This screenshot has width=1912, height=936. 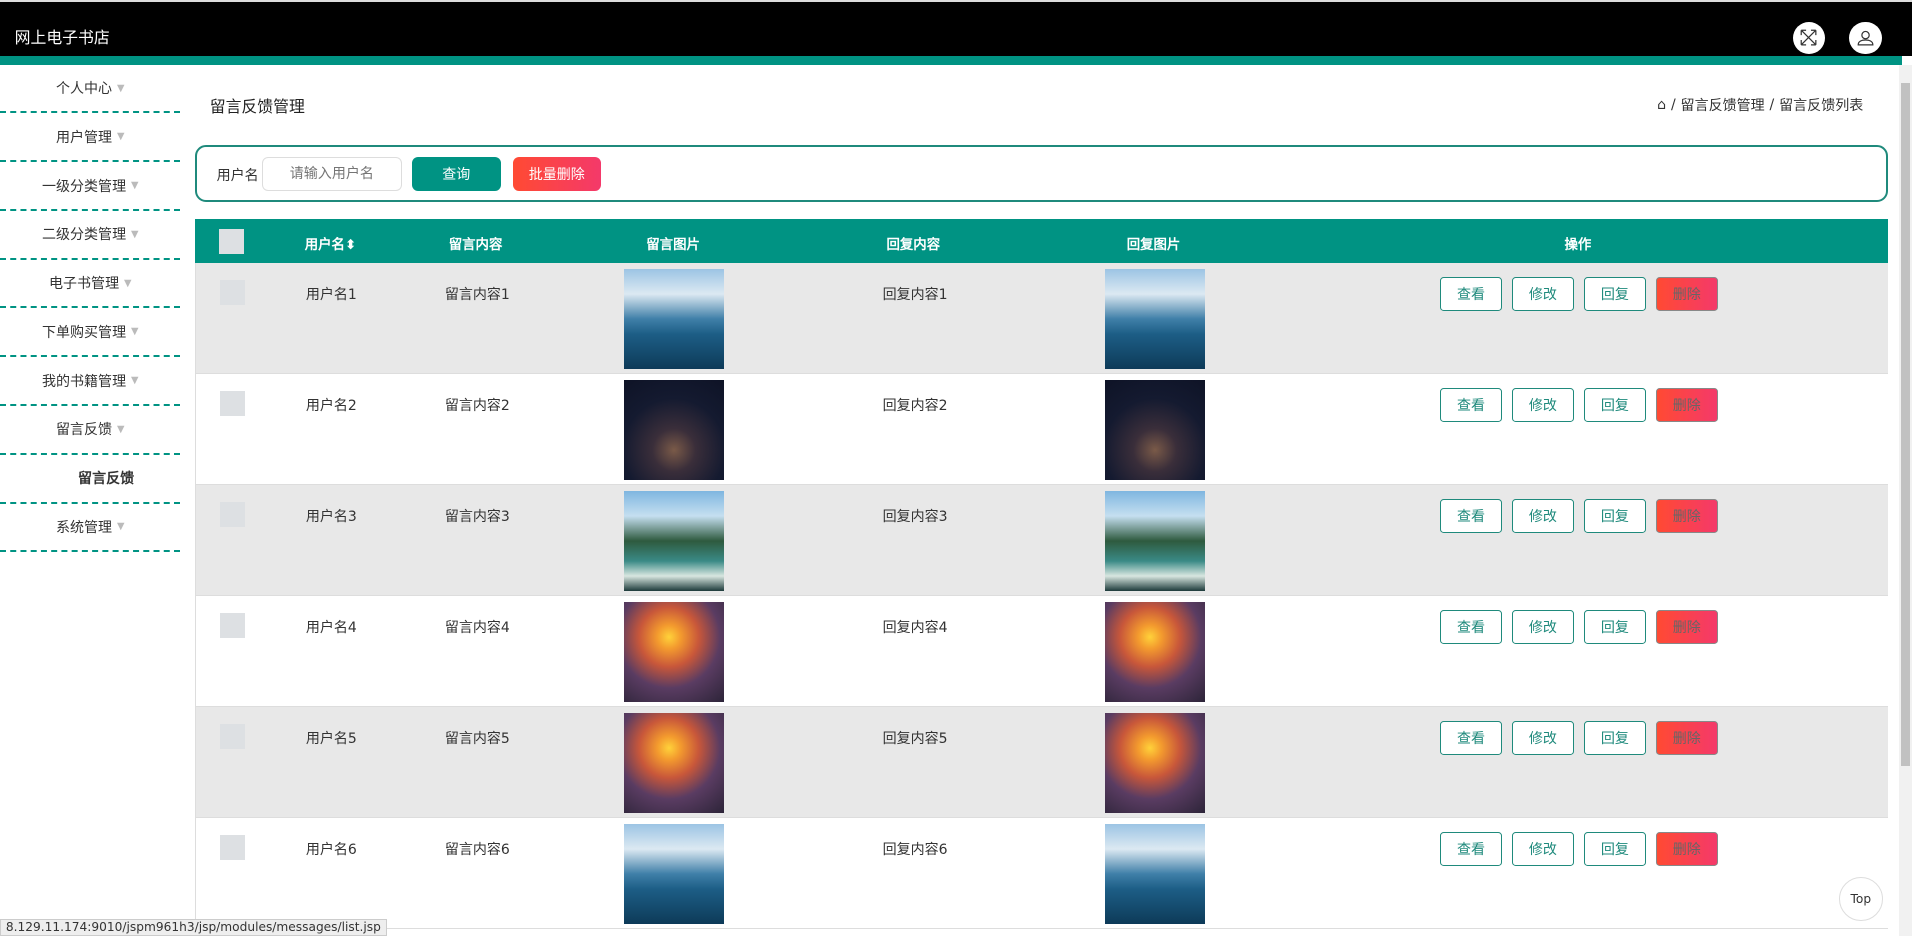 I want to click on page-title: 留言反馈管理, so click(x=257, y=106).